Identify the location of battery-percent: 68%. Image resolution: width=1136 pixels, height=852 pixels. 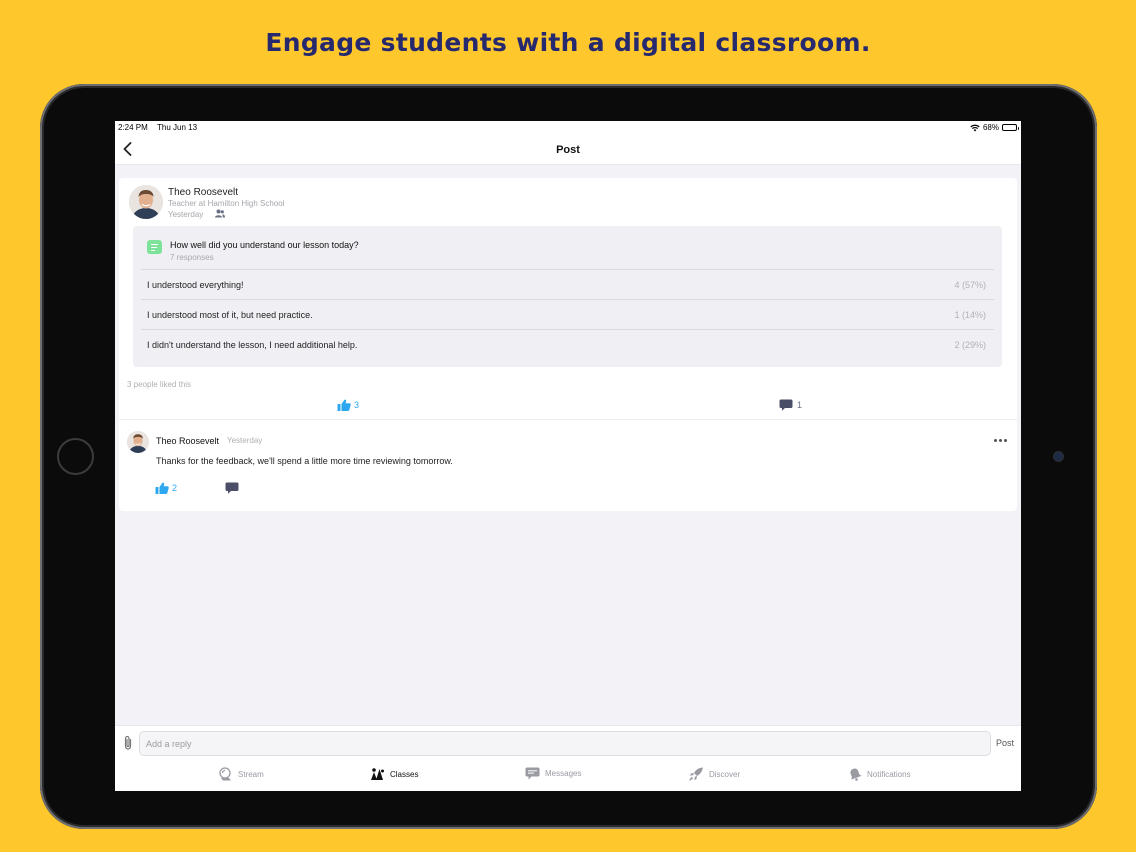
(990, 127).